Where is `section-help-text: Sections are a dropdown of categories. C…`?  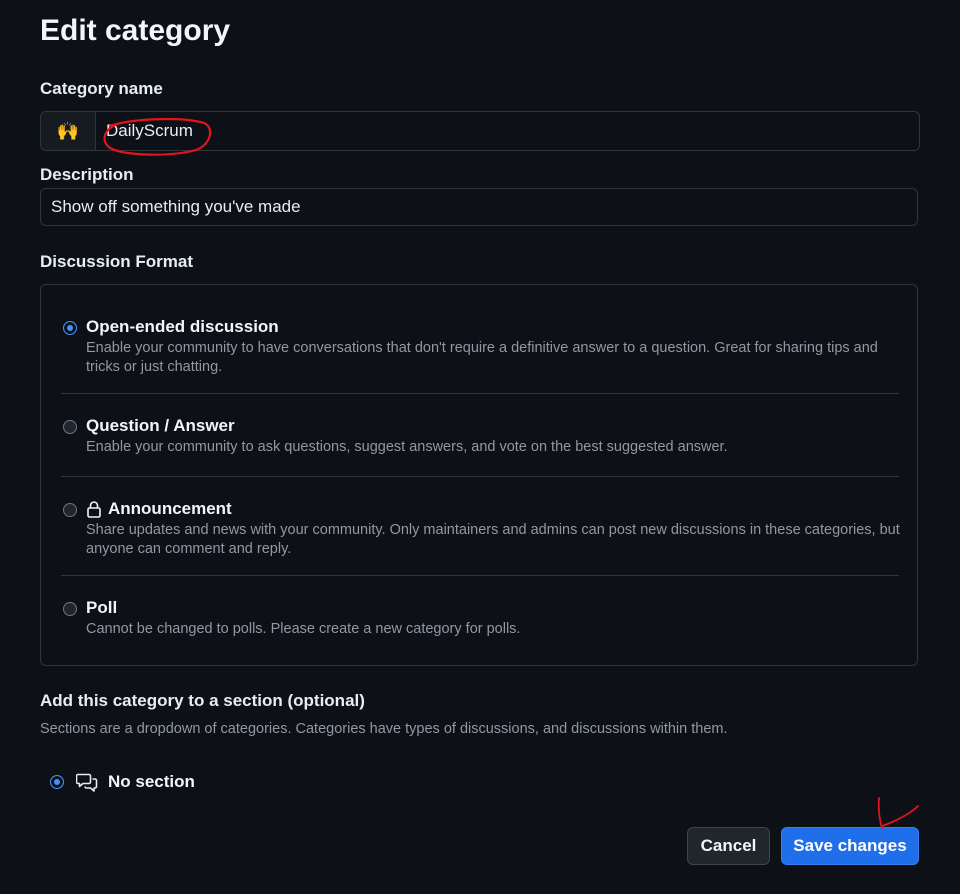 section-help-text: Sections are a dropdown of categories. C… is located at coordinates (384, 729).